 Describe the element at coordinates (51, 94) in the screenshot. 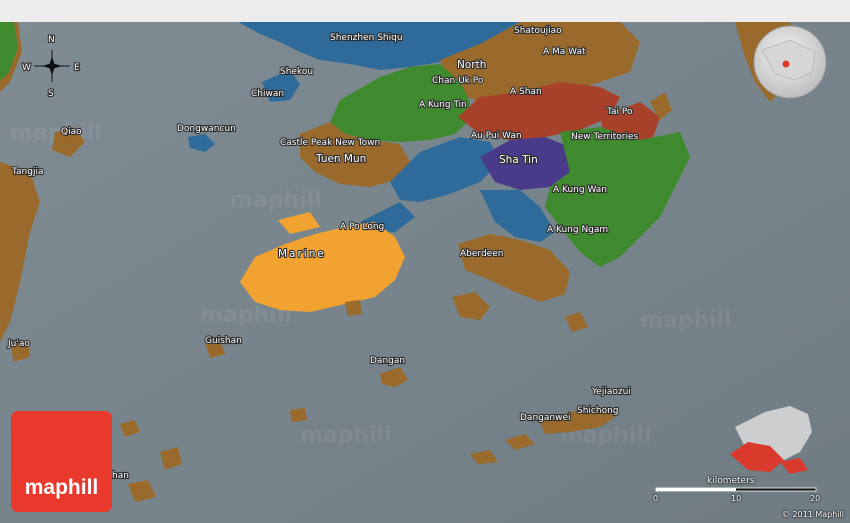

I see `compass-s: S` at that location.